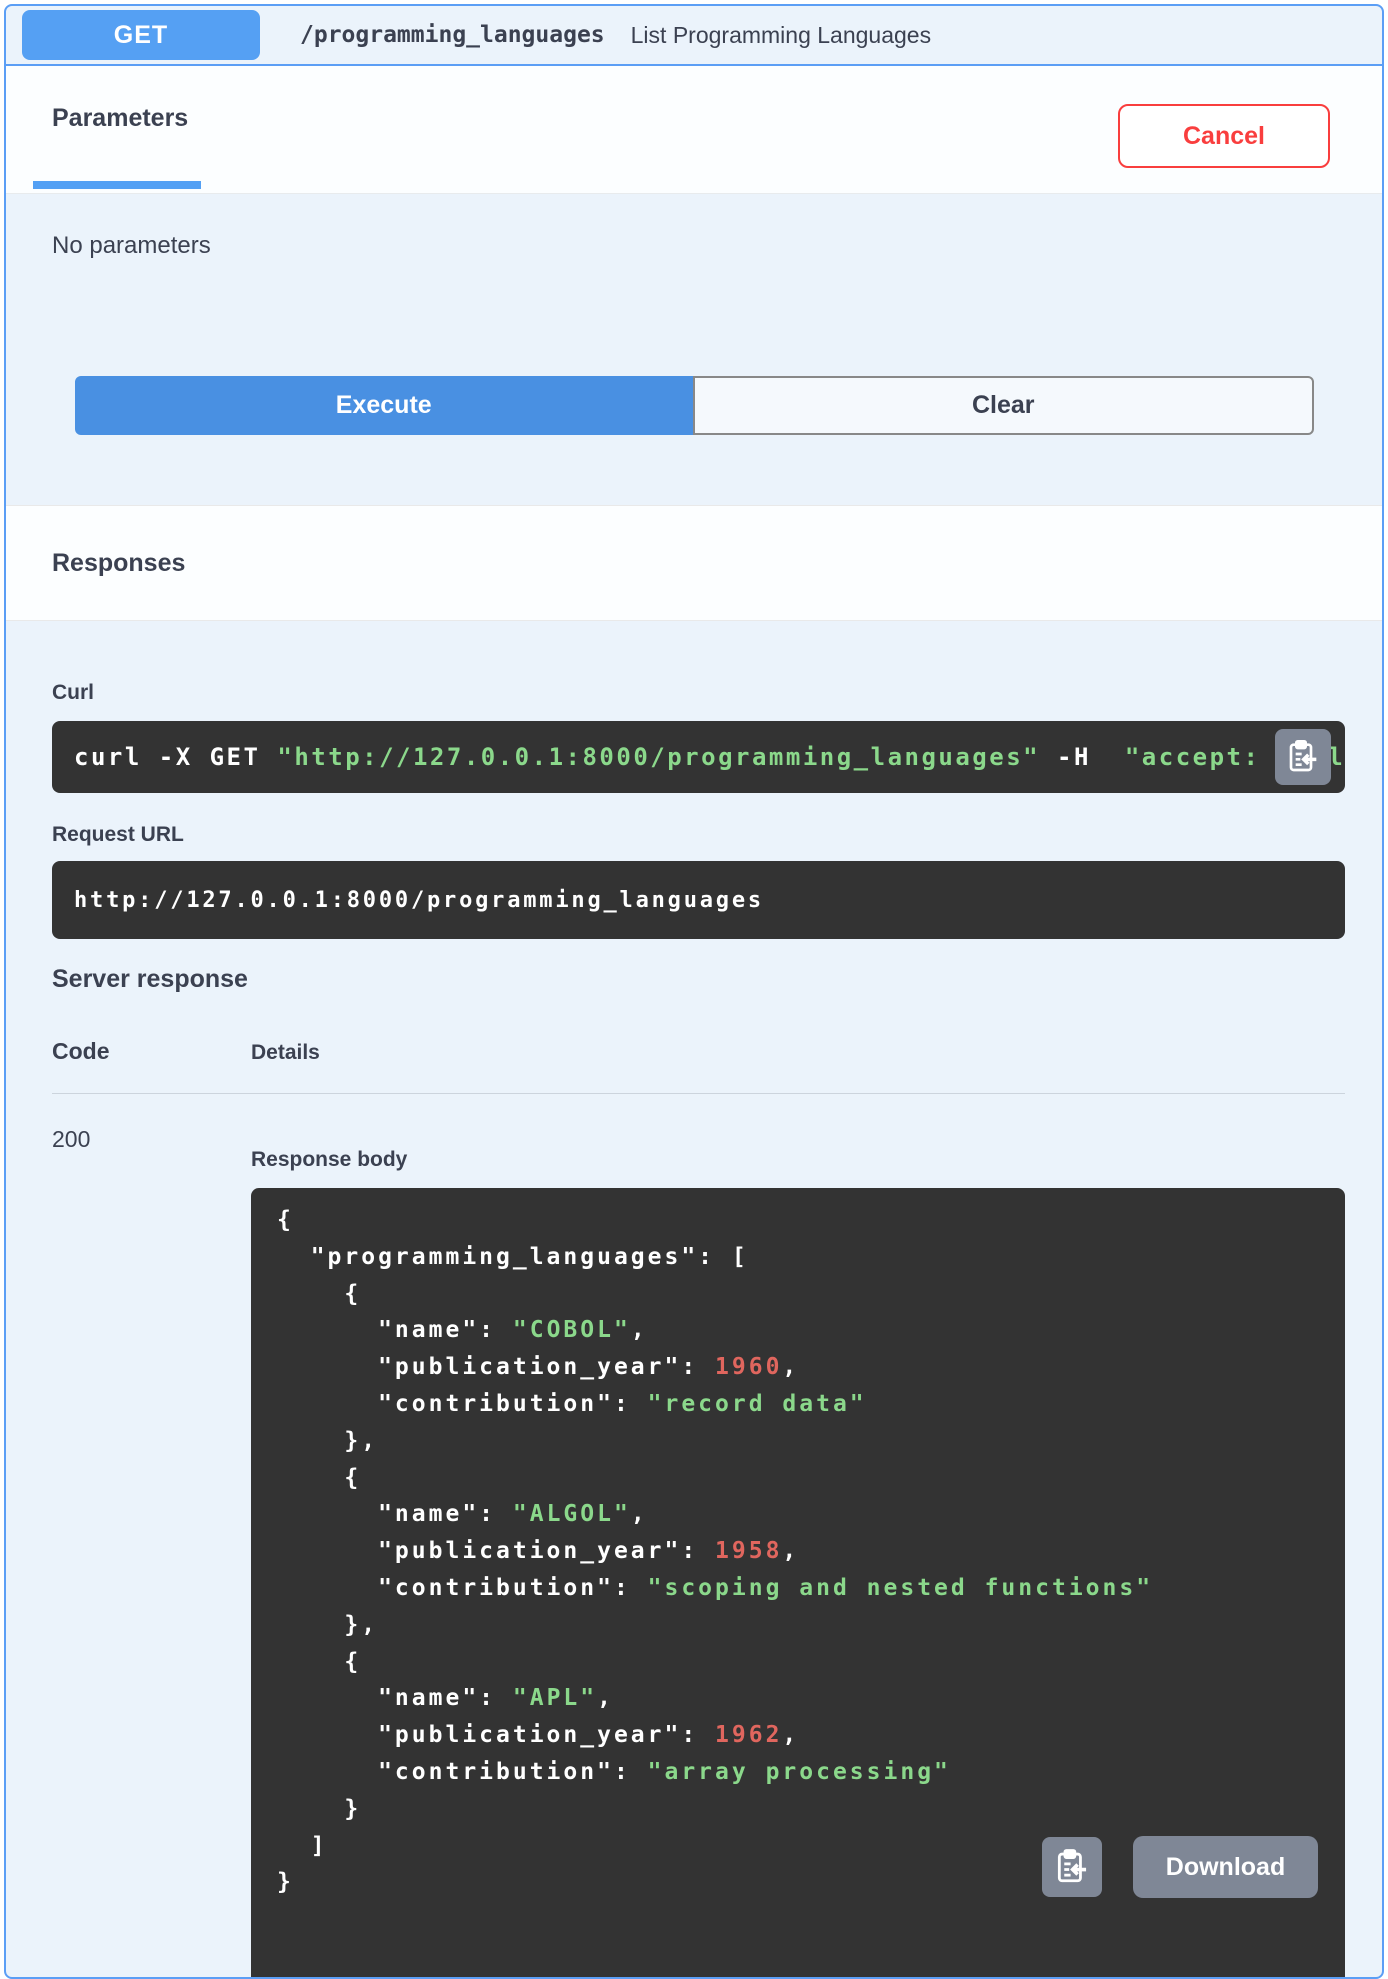 The height and width of the screenshot is (1979, 1388). Describe the element at coordinates (694, 563) in the screenshot. I see `responses-header-band: Responses` at that location.